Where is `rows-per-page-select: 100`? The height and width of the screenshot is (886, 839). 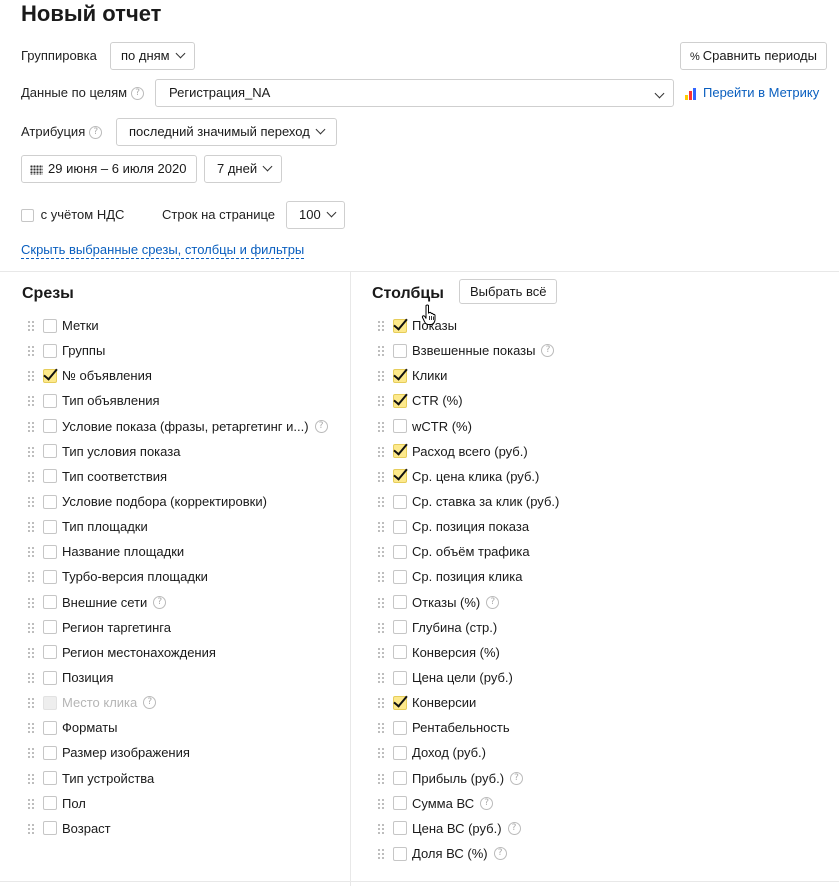
rows-per-page-select: 100 is located at coordinates (315, 215).